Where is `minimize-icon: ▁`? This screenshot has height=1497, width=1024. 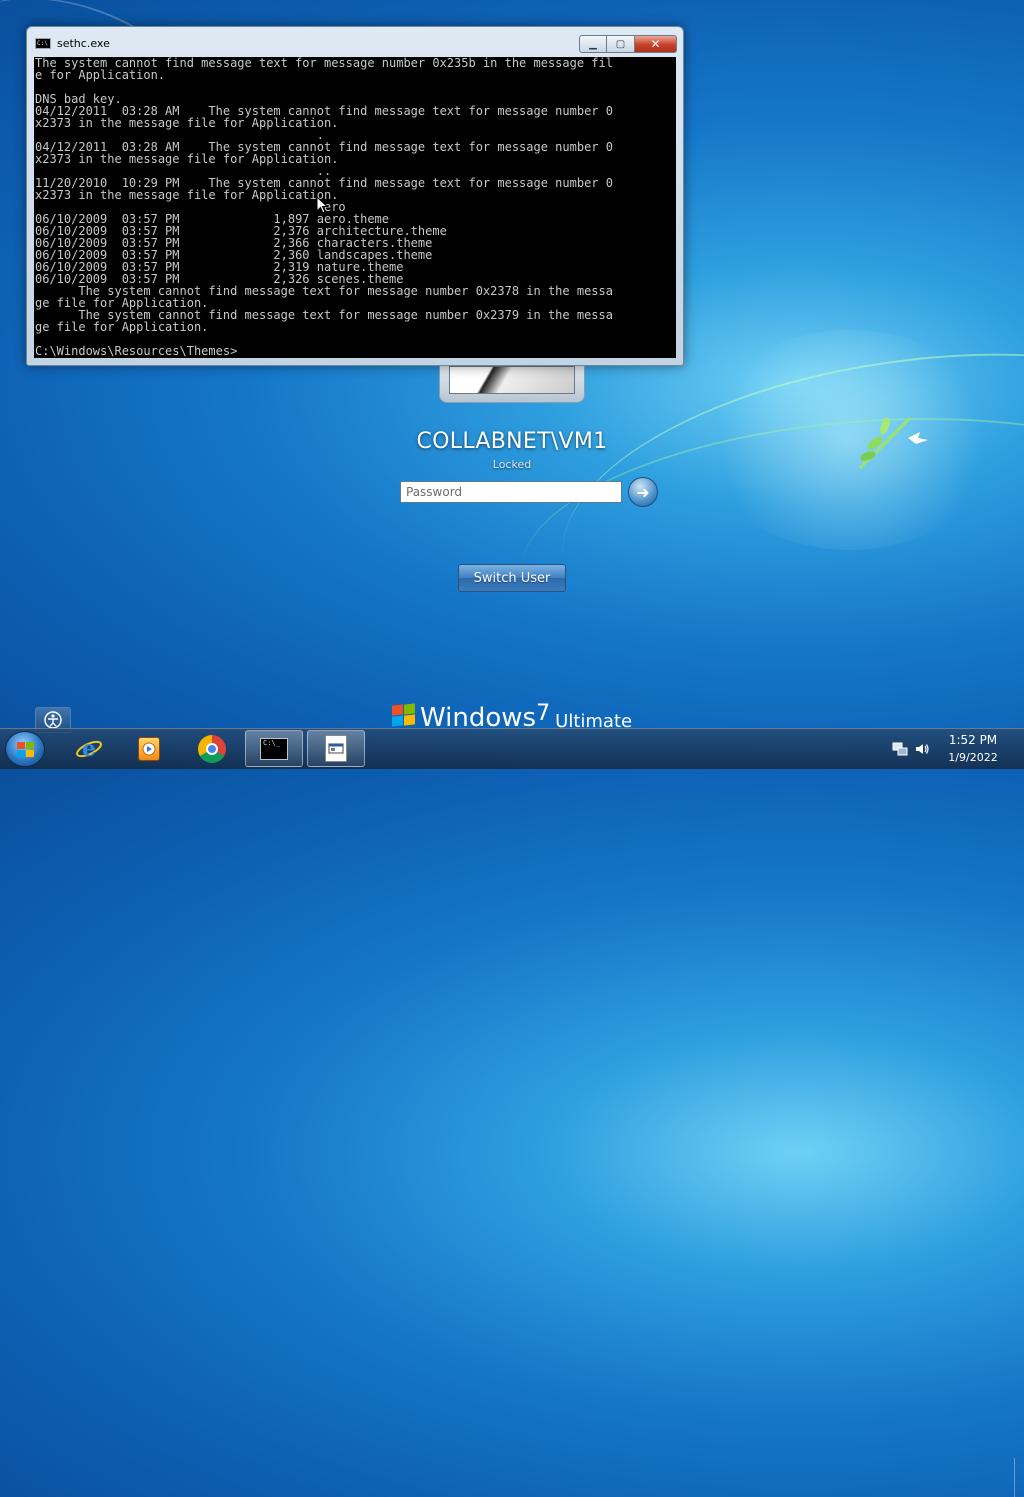 minimize-icon: ▁ is located at coordinates (593, 44).